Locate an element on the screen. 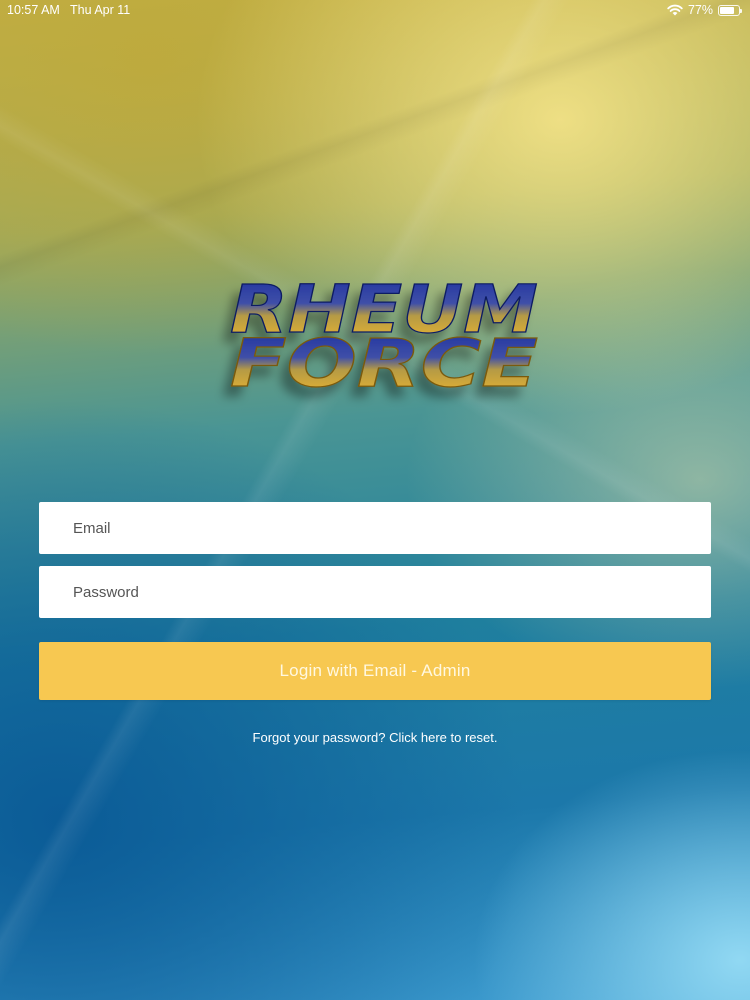 The image size is (750, 1000). email-input is located at coordinates (375, 528).